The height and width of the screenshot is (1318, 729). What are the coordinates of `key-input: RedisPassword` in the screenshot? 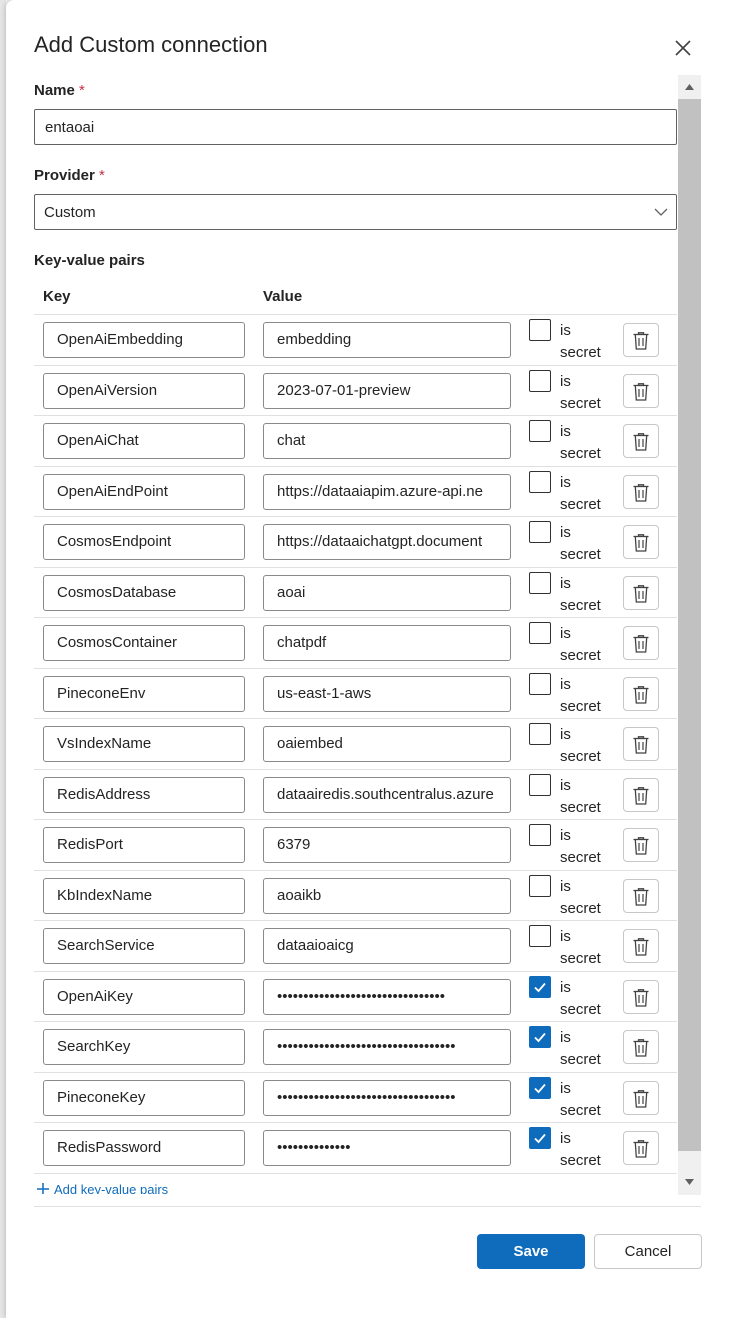 It's located at (144, 1148).